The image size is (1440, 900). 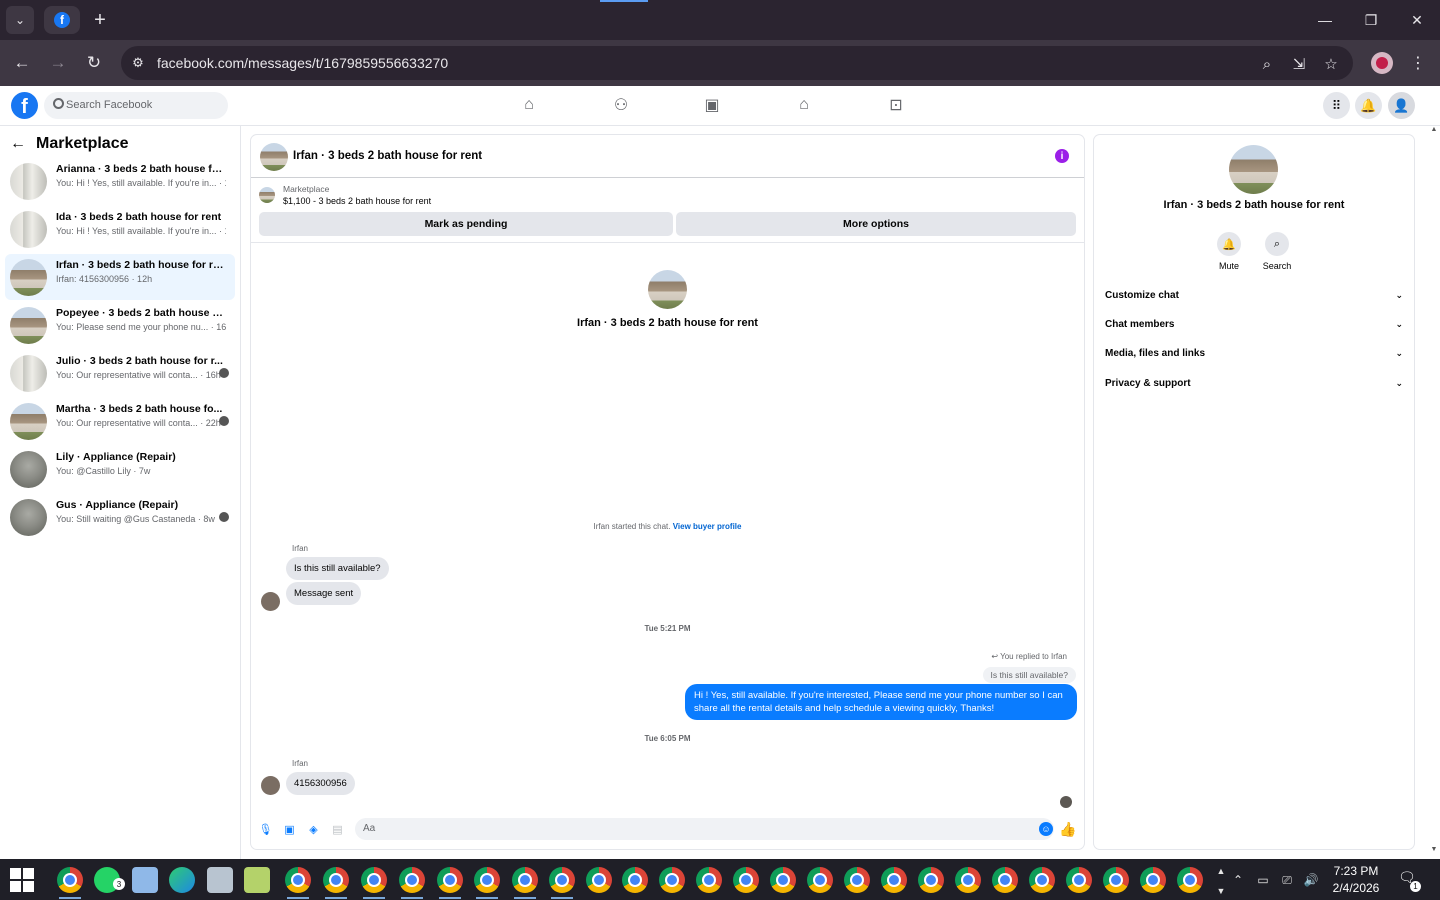 I want to click on install-app-icon: ⇲, so click(x=1299, y=64).